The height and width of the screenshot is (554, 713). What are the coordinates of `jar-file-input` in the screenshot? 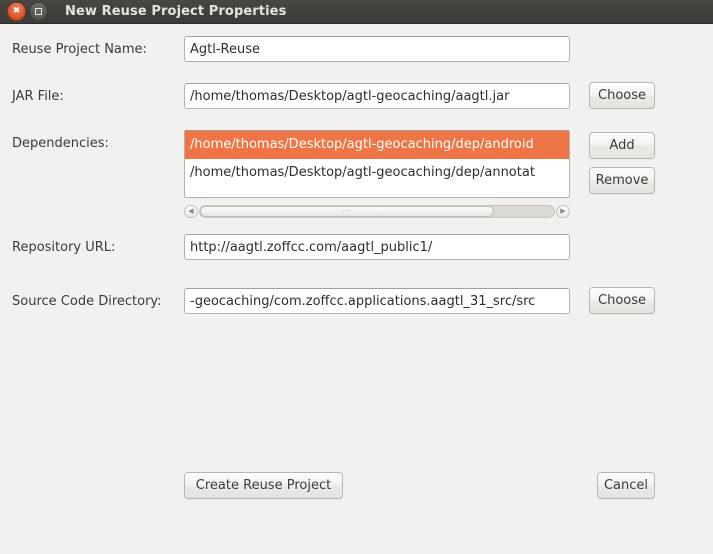 It's located at (377, 96).